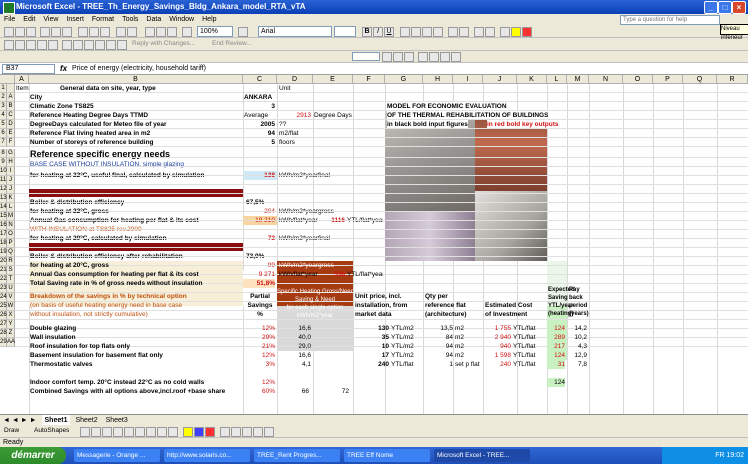  What do you see at coordinates (668, 79) in the screenshot?
I see `col-header-p: P` at bounding box center [668, 79].